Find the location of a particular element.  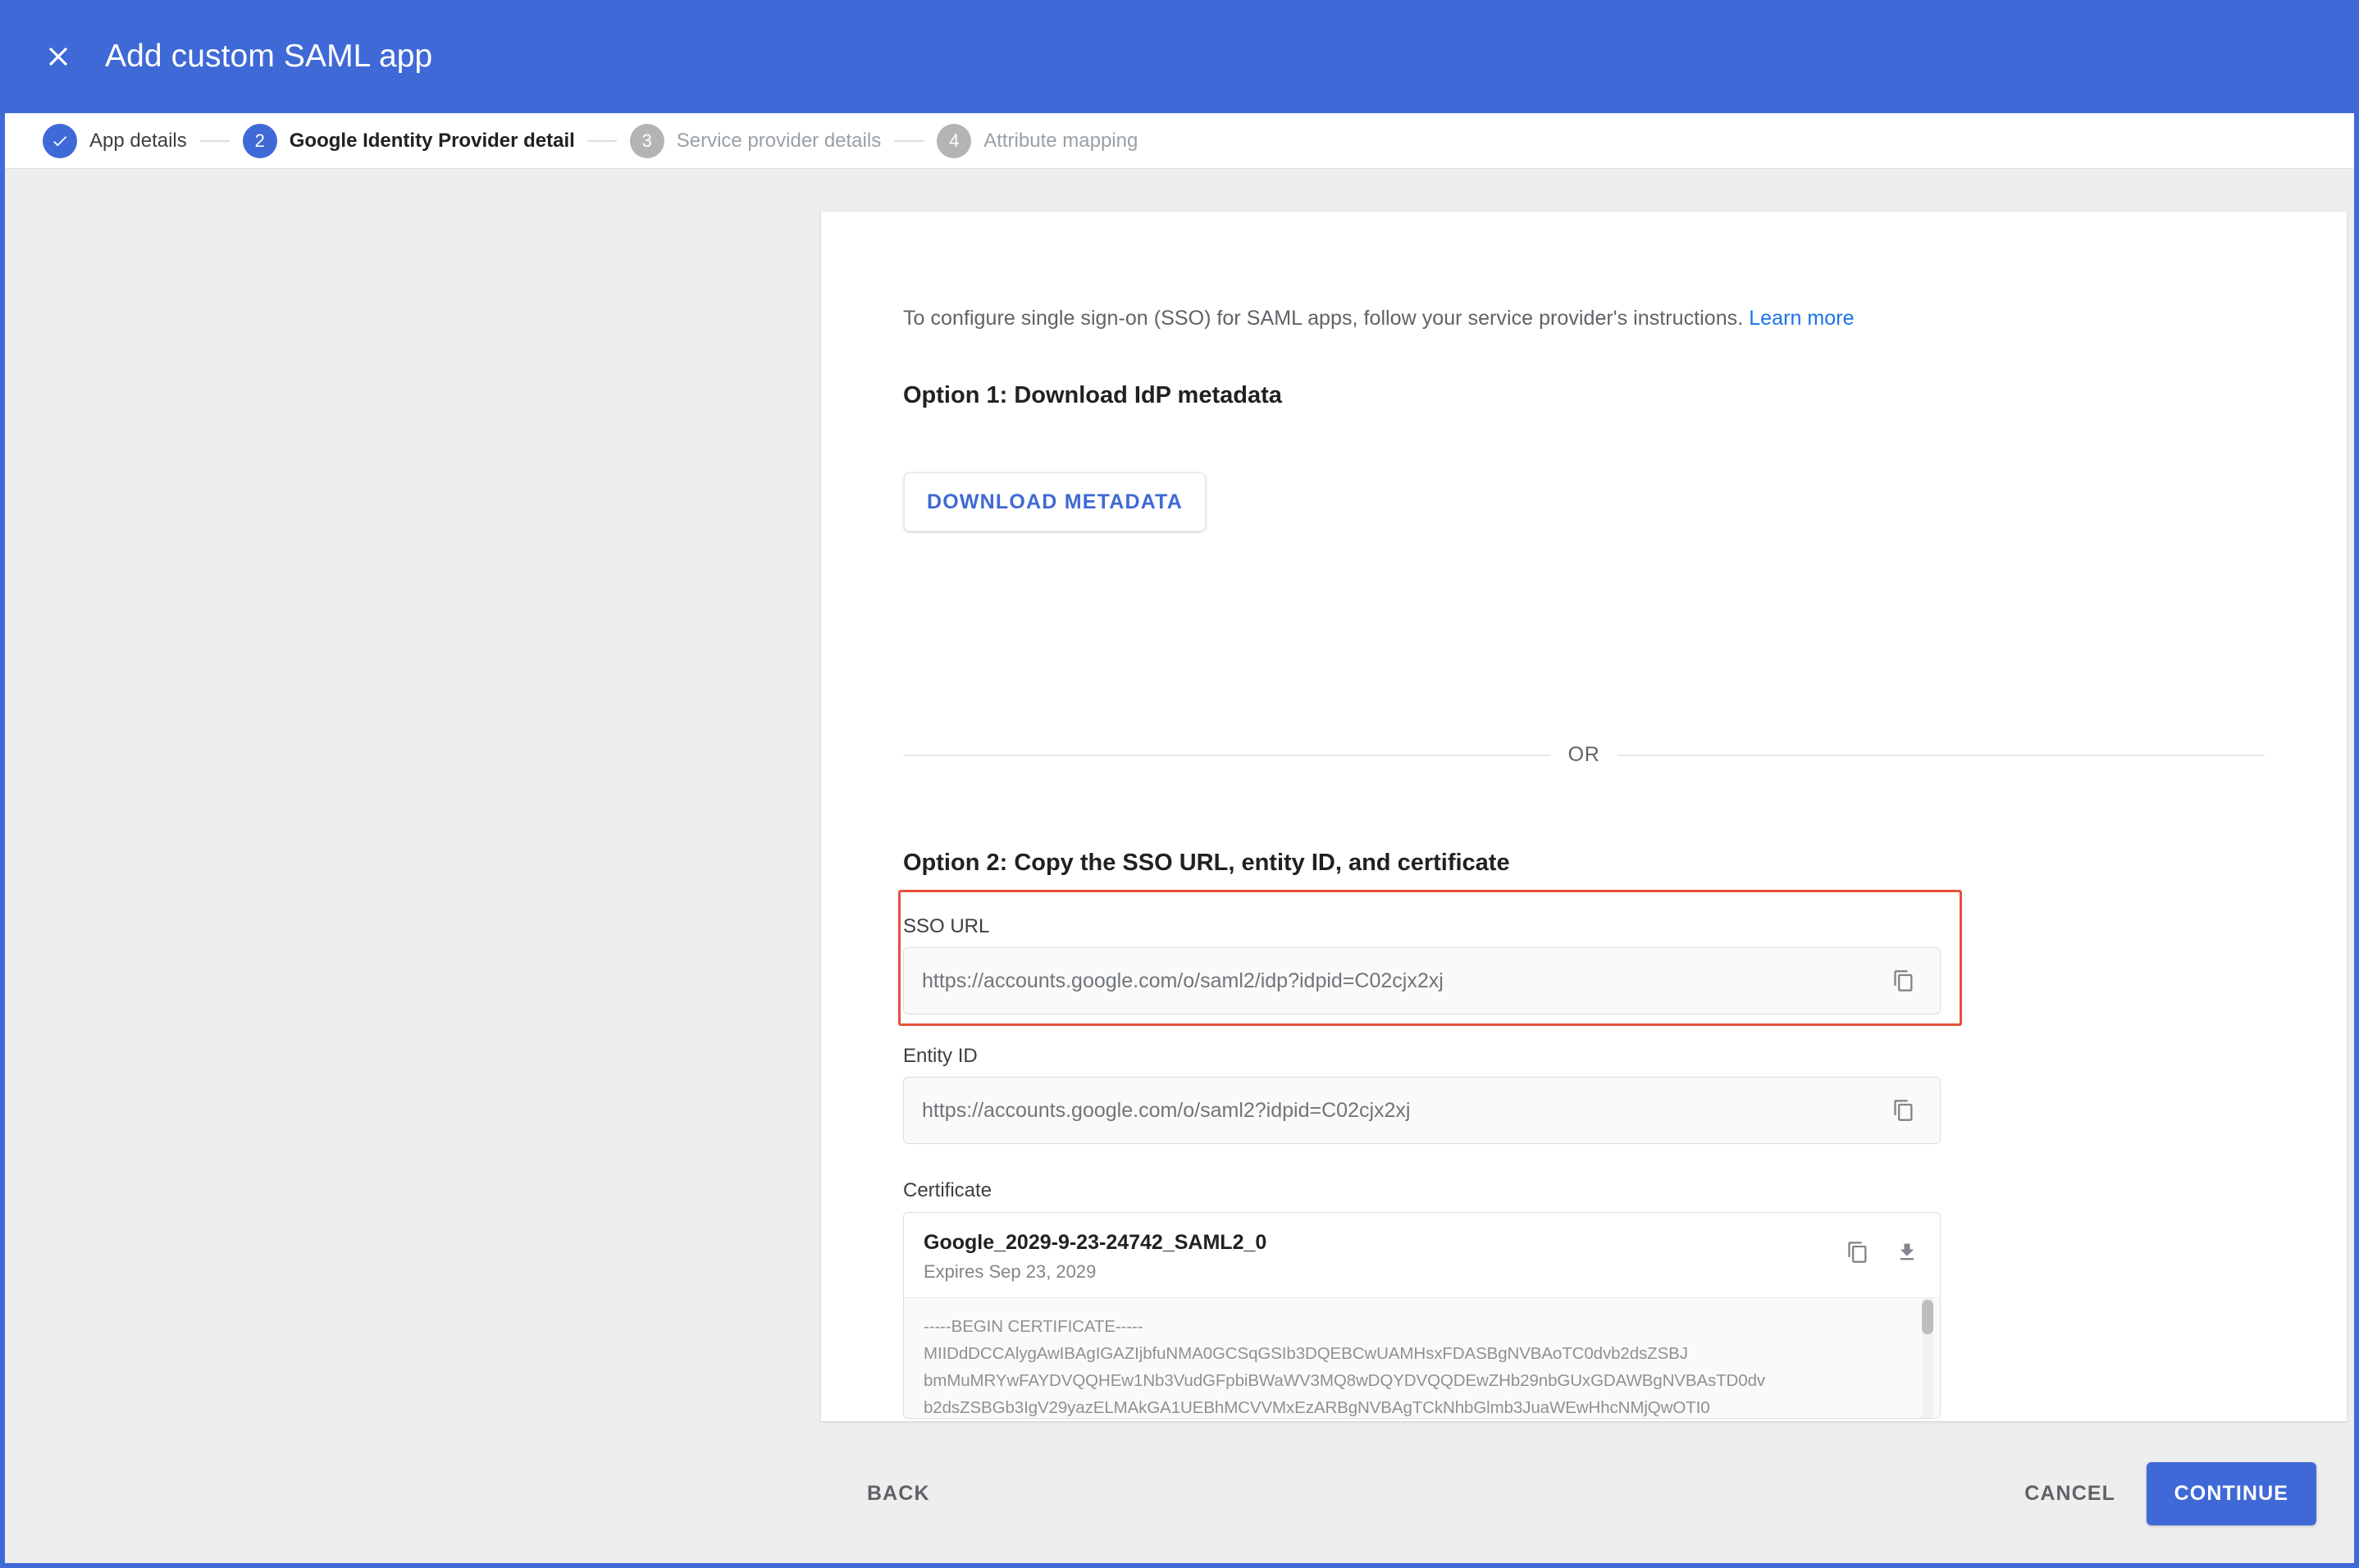

learn-more-link: Learn more is located at coordinates (1801, 318).